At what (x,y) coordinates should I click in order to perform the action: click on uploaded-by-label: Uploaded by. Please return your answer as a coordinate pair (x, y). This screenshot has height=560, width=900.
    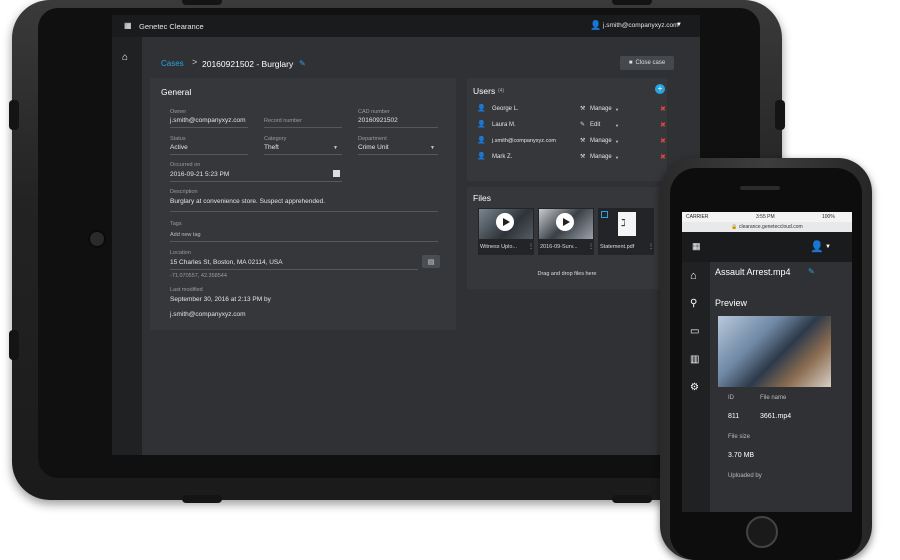
    Looking at the image, I should click on (745, 476).